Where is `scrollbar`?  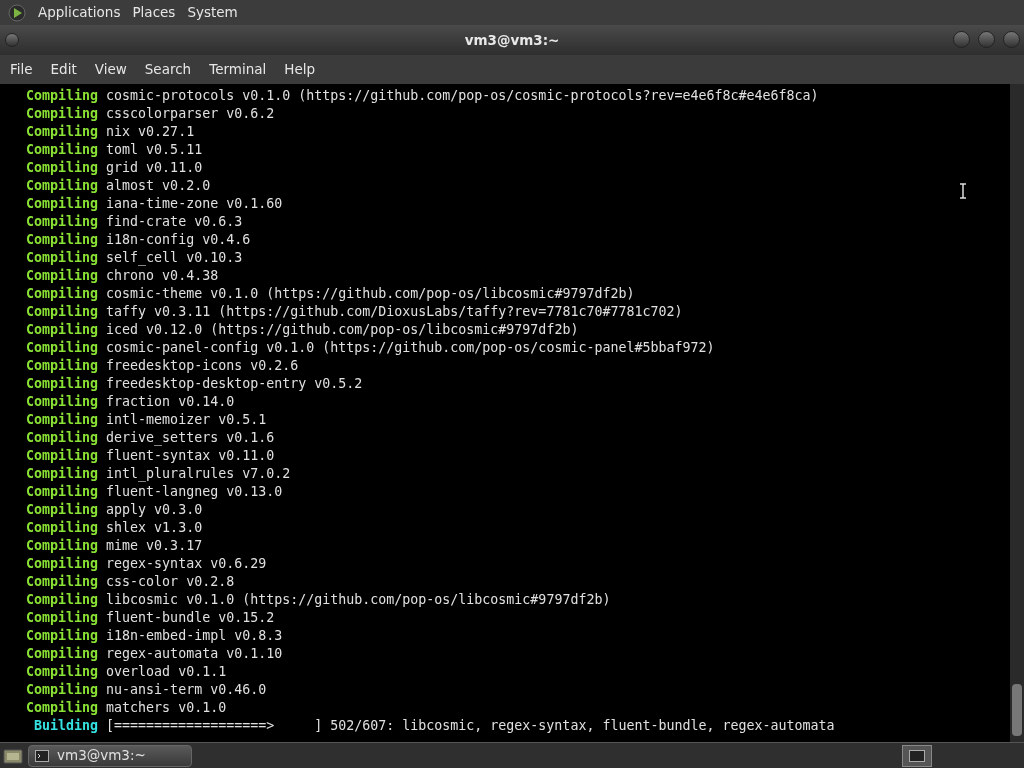
scrollbar is located at coordinates (1017, 413).